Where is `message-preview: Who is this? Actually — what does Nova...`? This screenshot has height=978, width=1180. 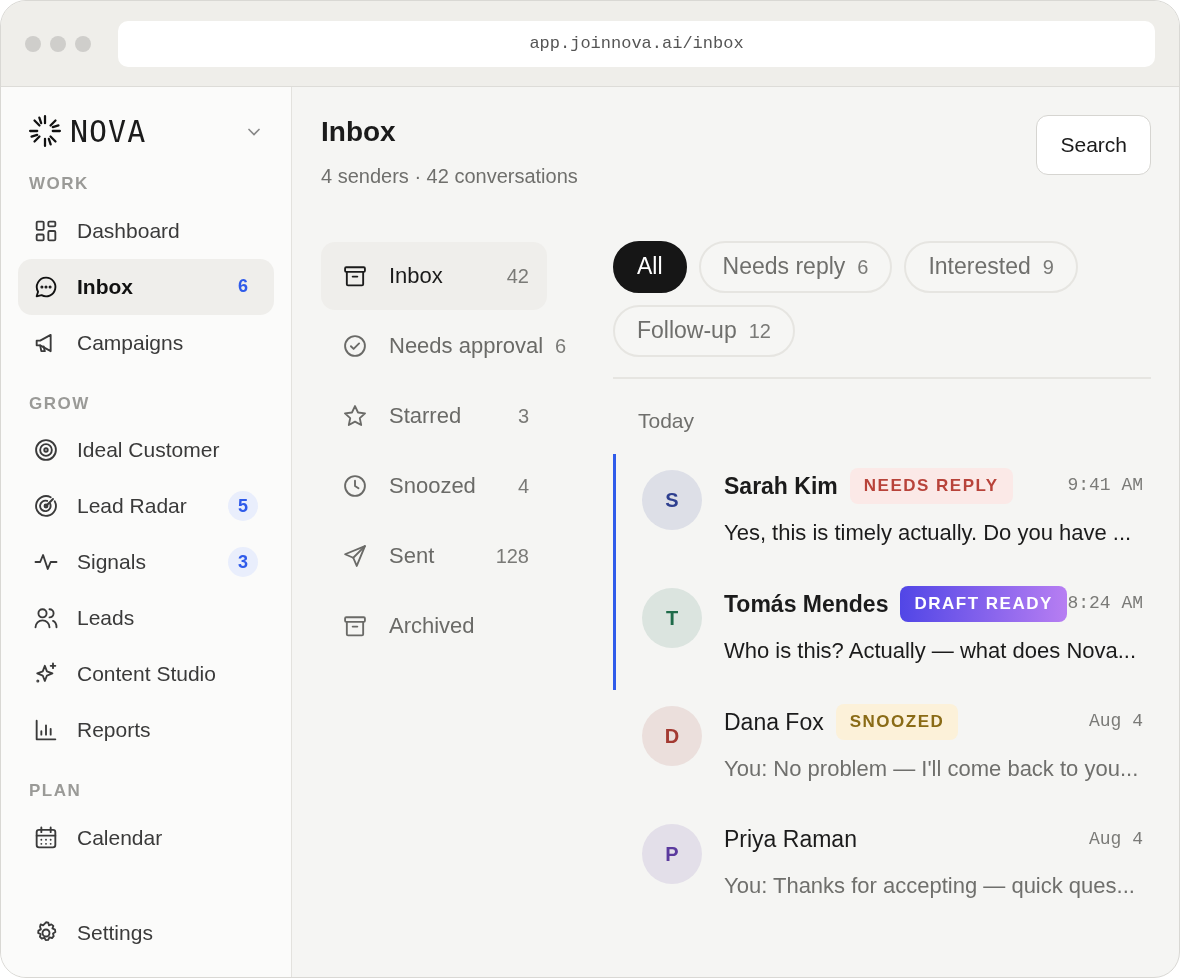 message-preview: Who is this? Actually — what does Nova... is located at coordinates (931, 650).